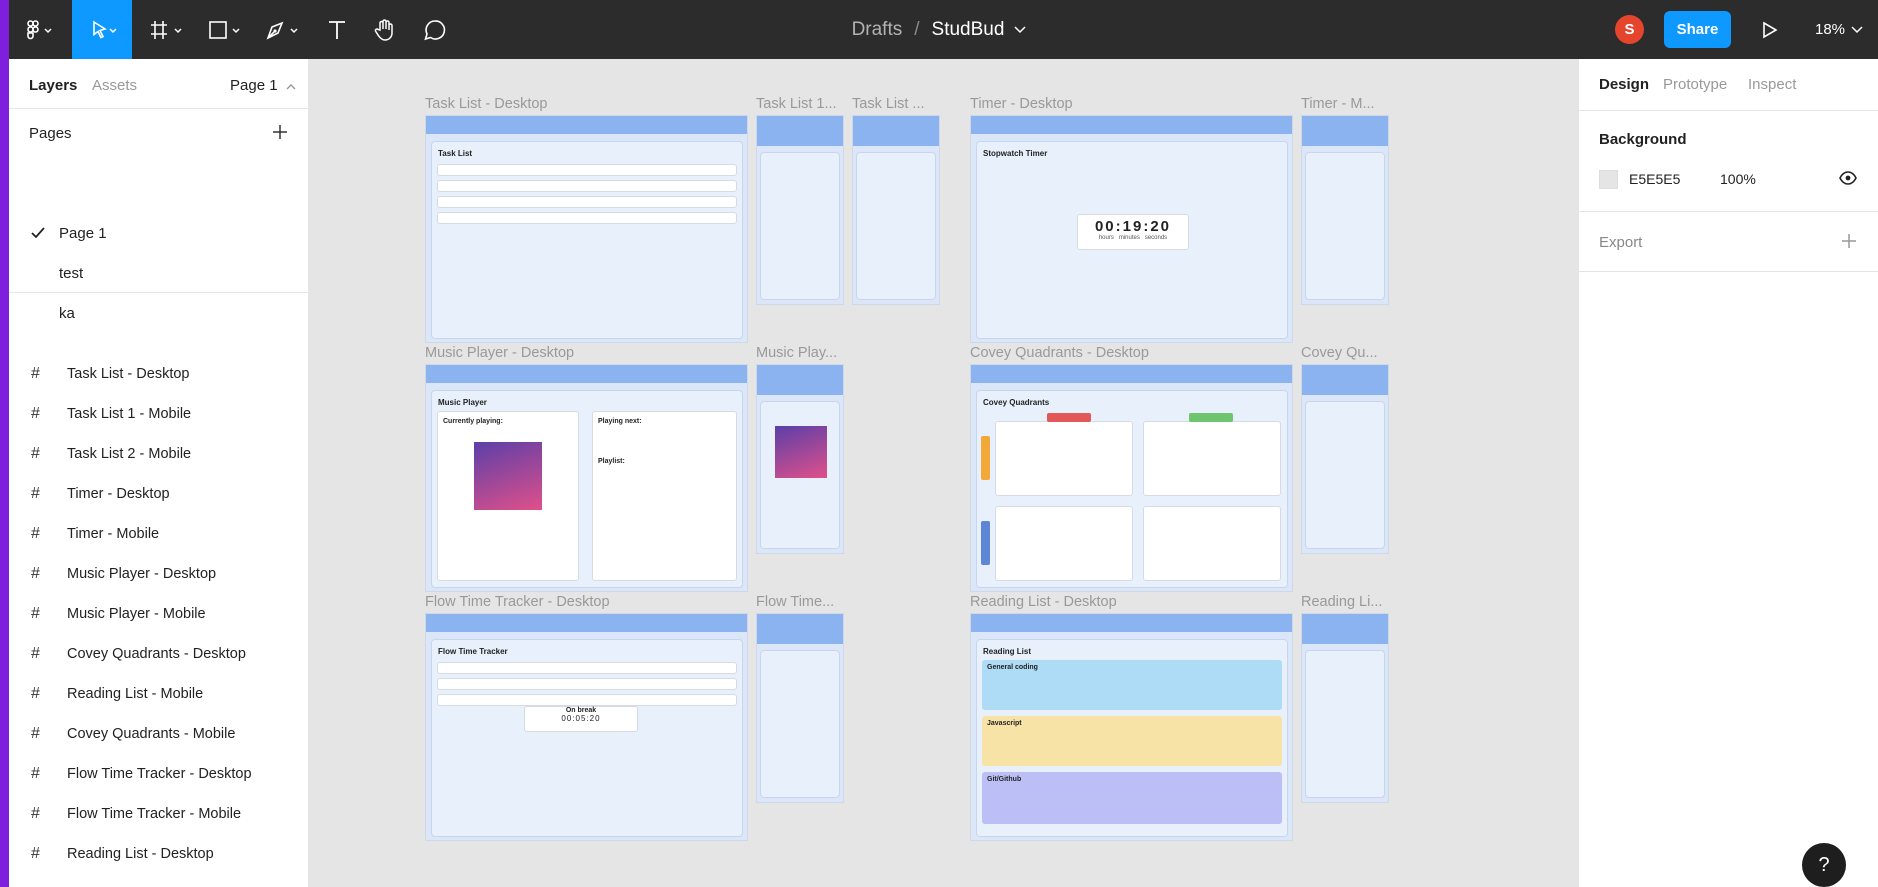  What do you see at coordinates (1608, 179) in the screenshot?
I see `background-swatch` at bounding box center [1608, 179].